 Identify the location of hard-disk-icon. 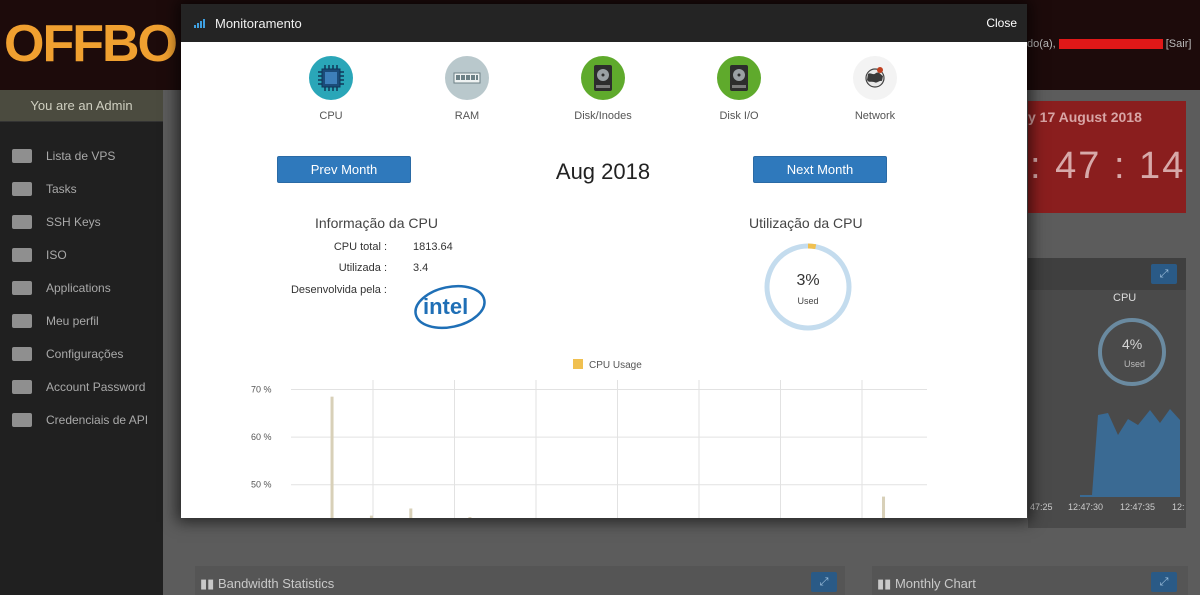
(603, 78).